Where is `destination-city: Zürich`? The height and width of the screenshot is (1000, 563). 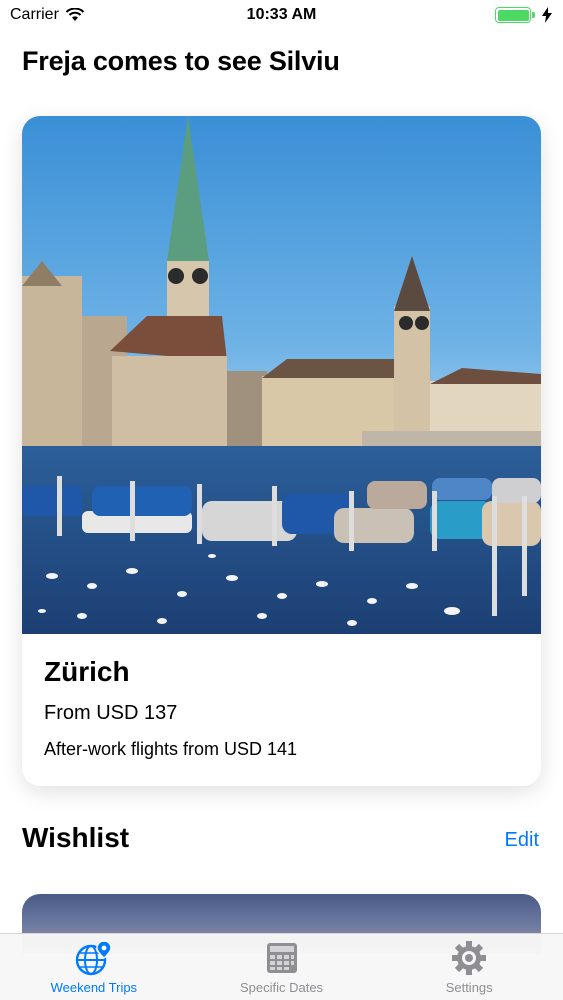 destination-city: Zürich is located at coordinates (87, 671).